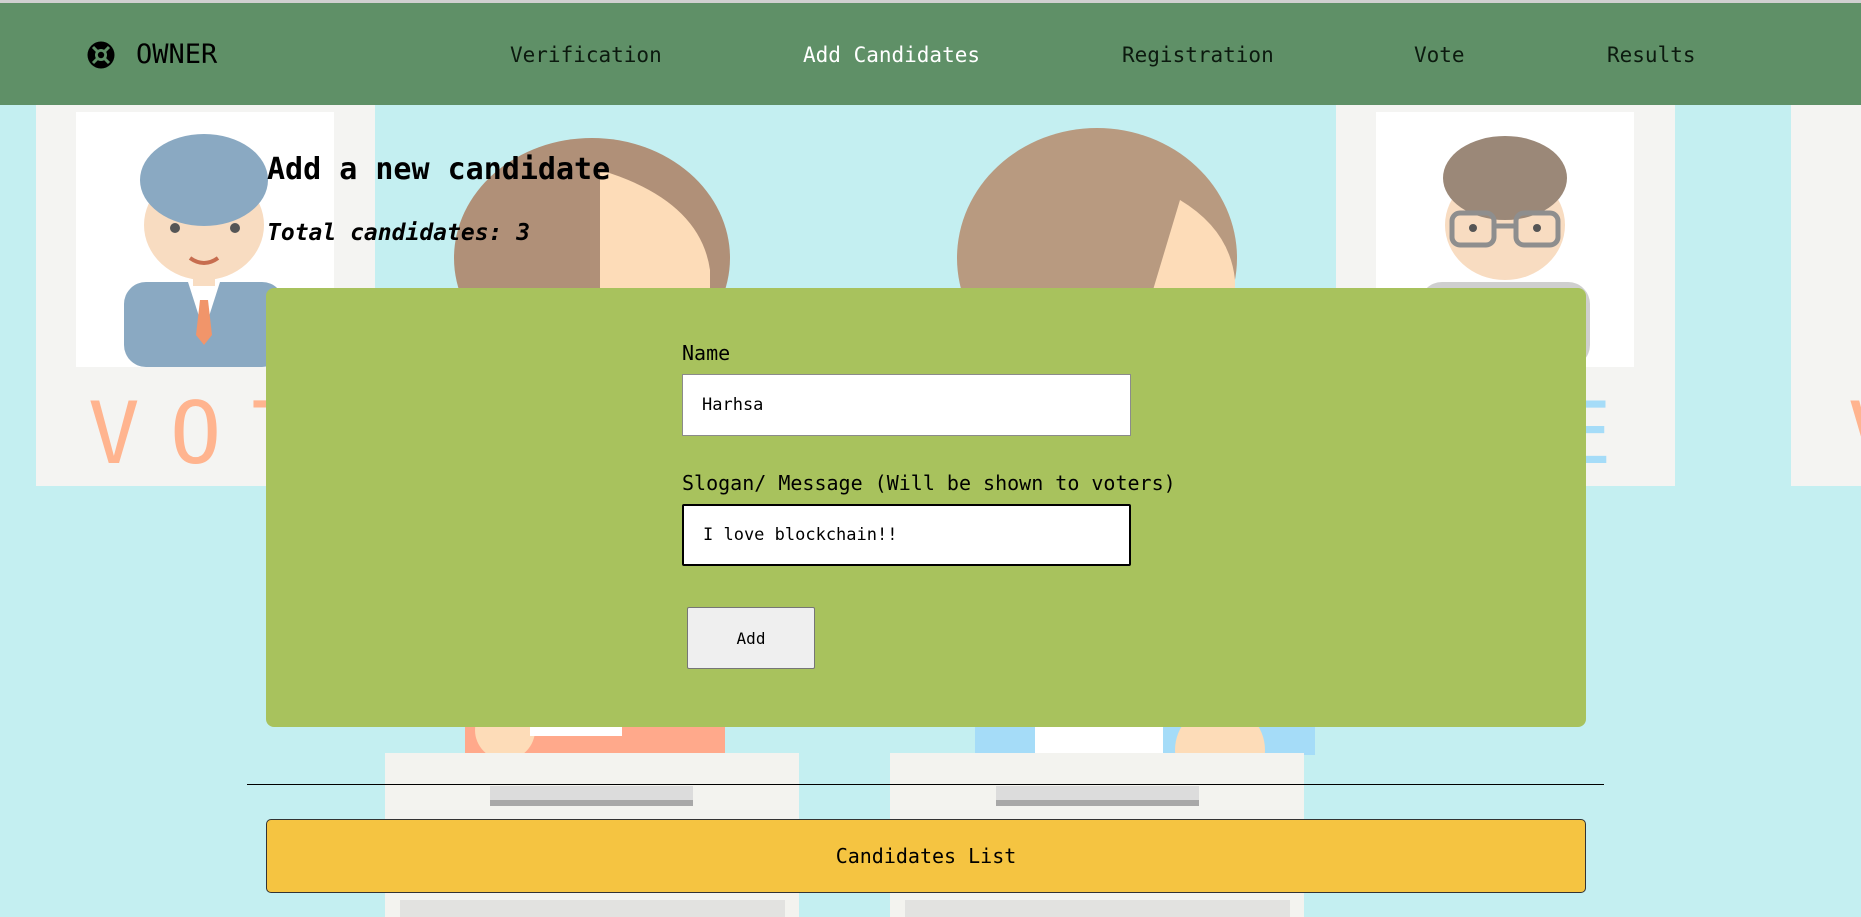 The width and height of the screenshot is (1861, 917). What do you see at coordinates (177, 54) in the screenshot?
I see `brand-name: OWNER` at bounding box center [177, 54].